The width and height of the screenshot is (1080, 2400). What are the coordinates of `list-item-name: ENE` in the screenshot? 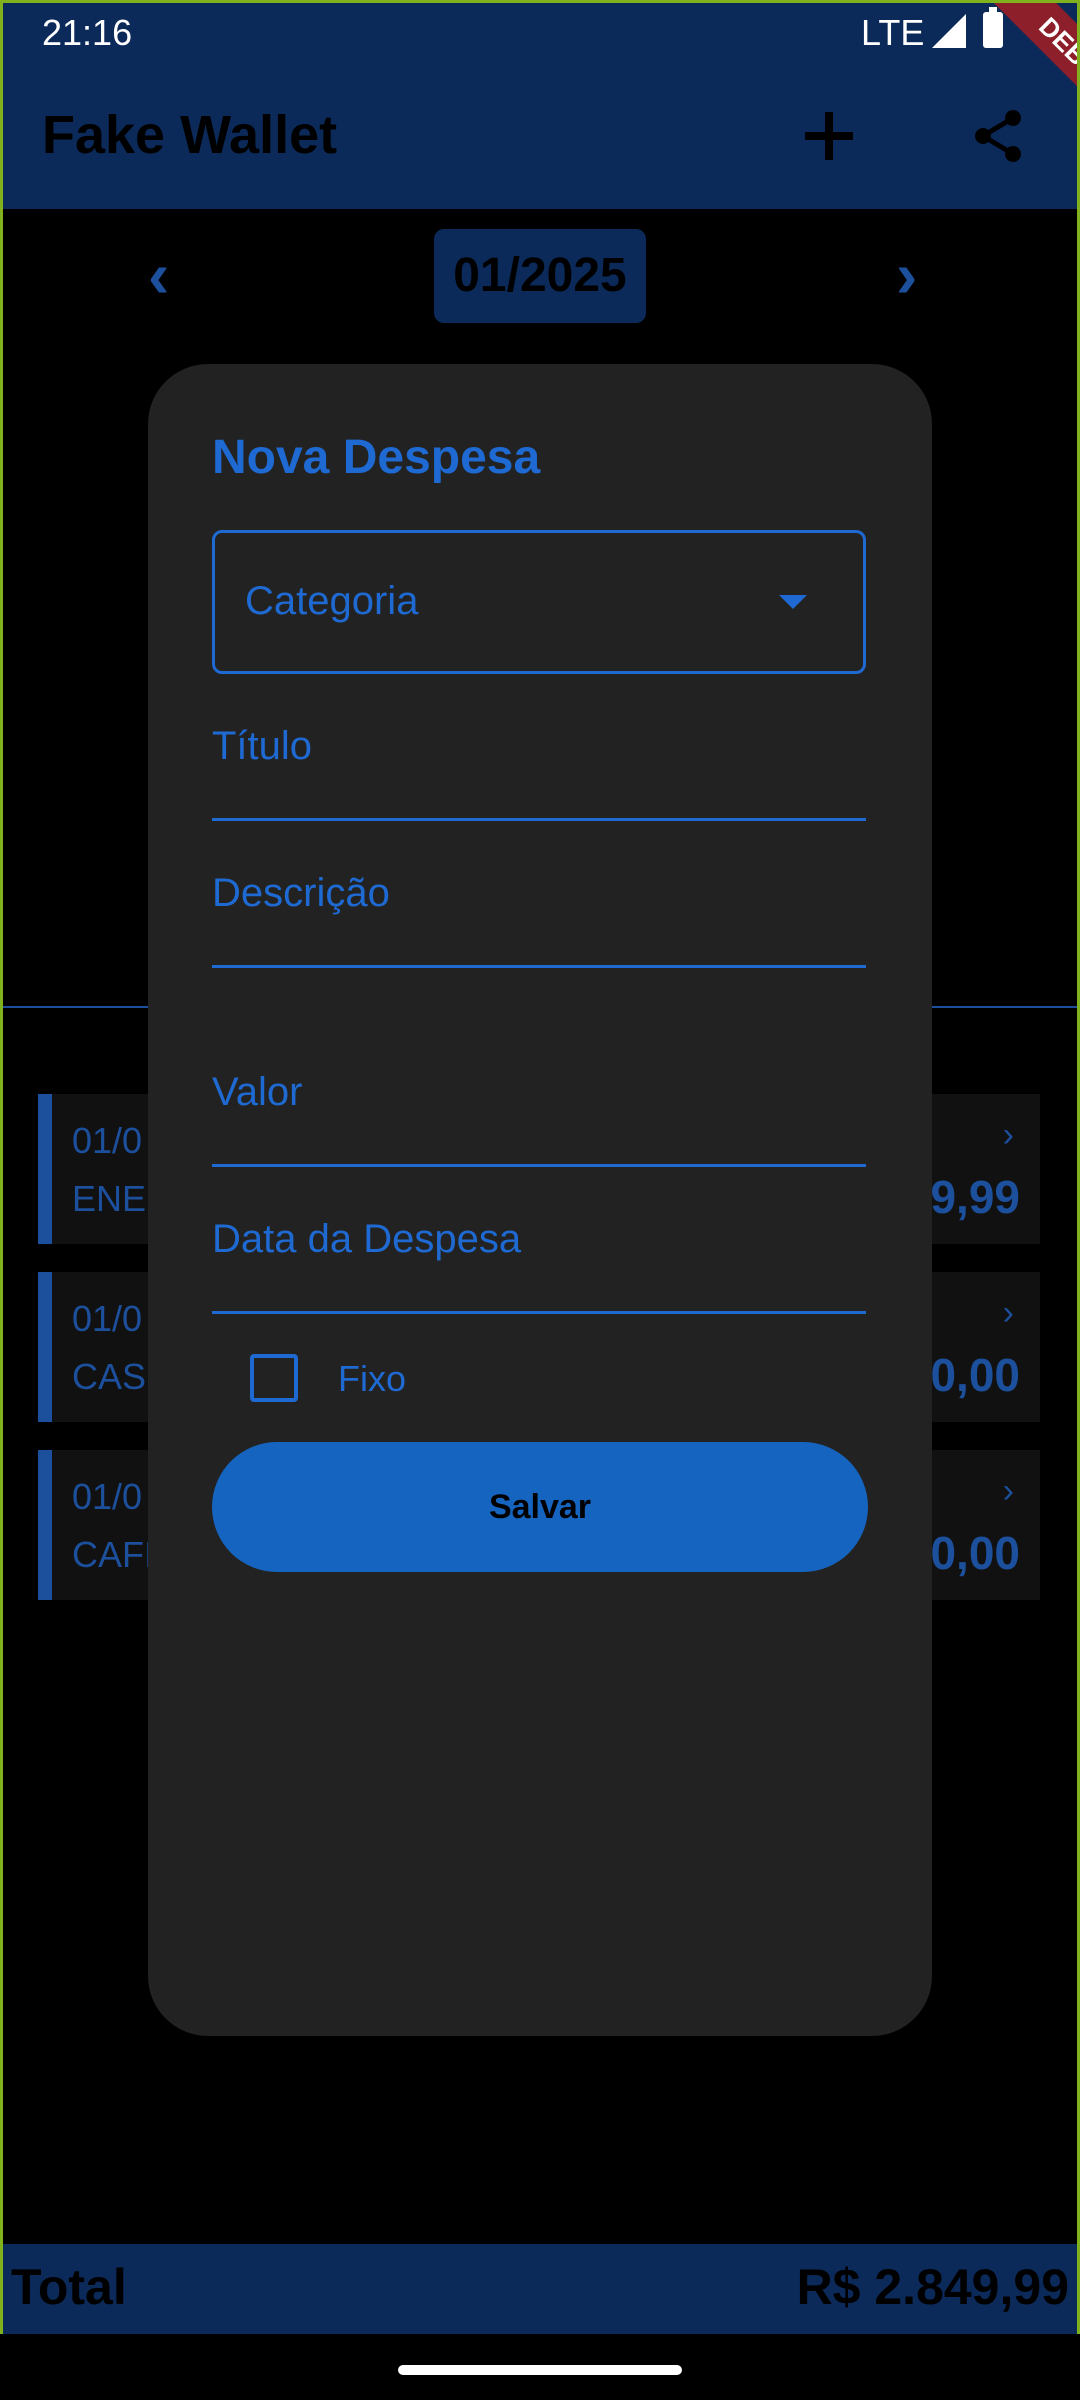 It's located at (109, 1198).